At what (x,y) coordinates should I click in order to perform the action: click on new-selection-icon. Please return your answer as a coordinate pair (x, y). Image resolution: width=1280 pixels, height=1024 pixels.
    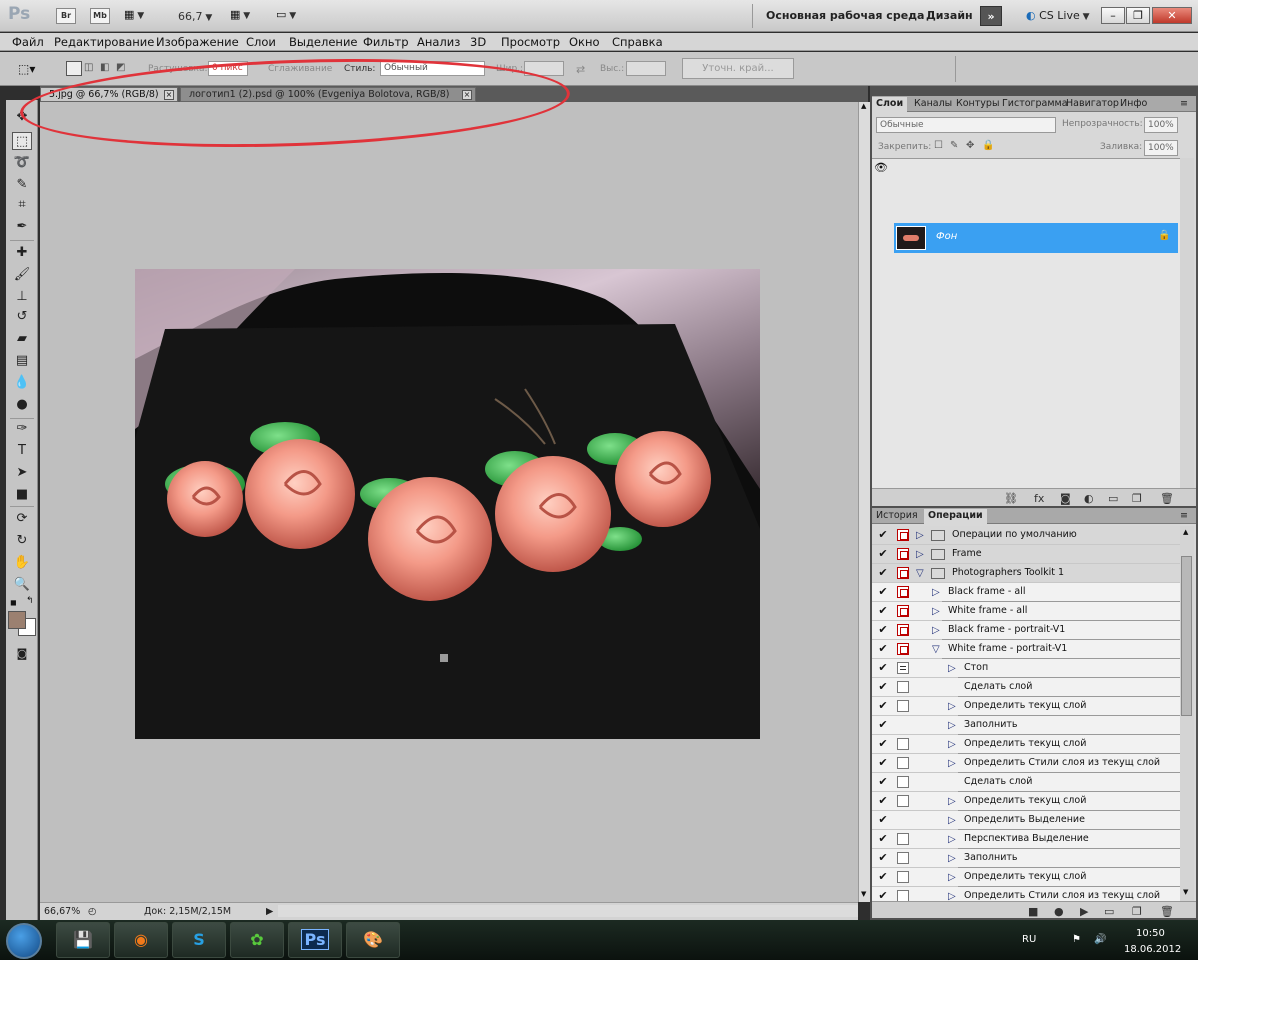
    Looking at the image, I should click on (74, 68).